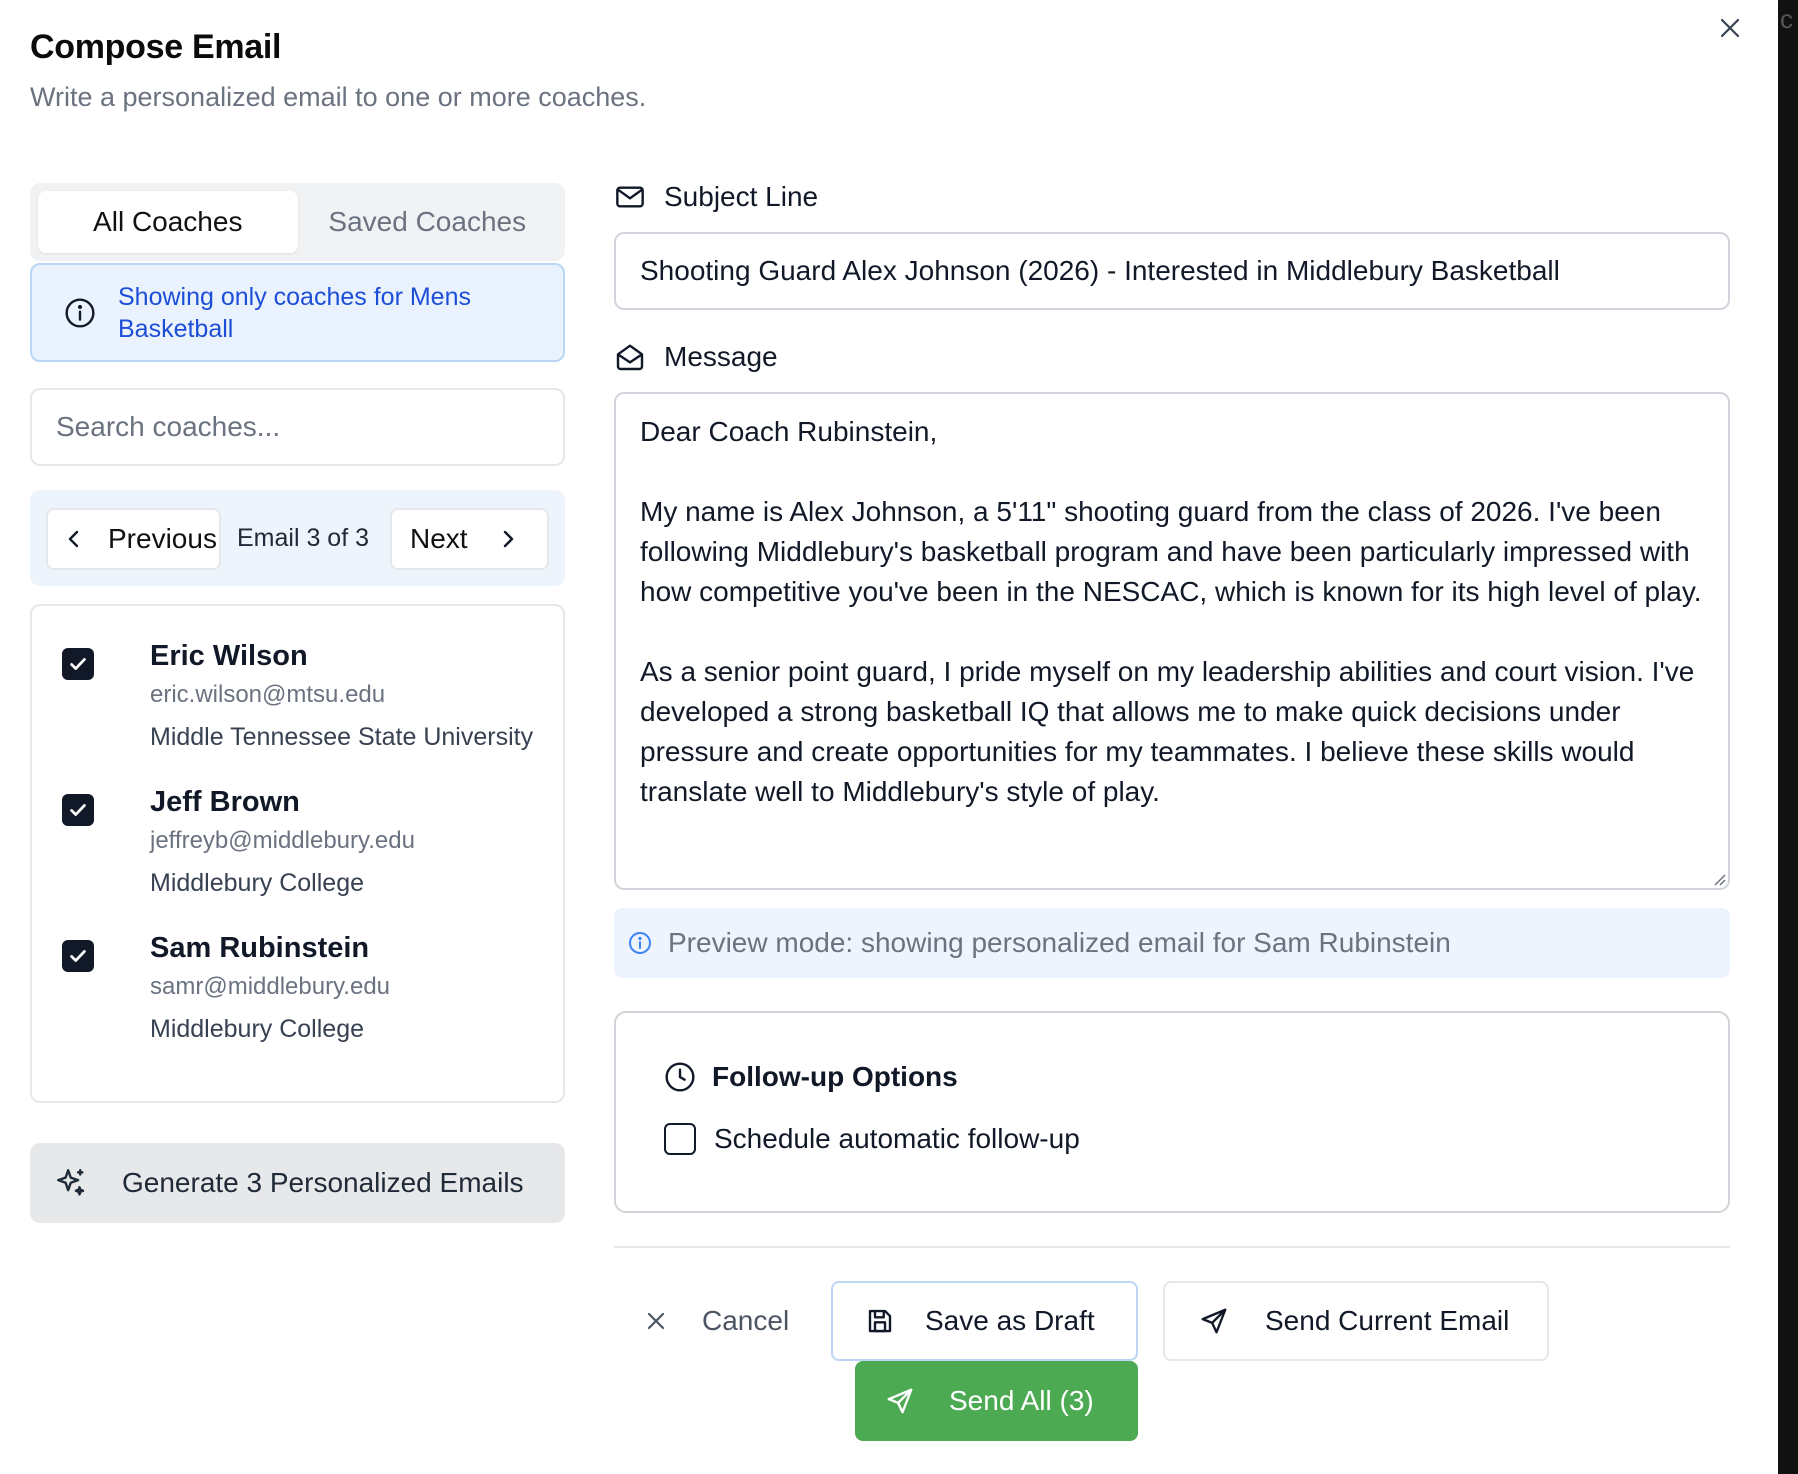  What do you see at coordinates (260, 948) in the screenshot?
I see `coach-name: Sam Rubinstein` at bounding box center [260, 948].